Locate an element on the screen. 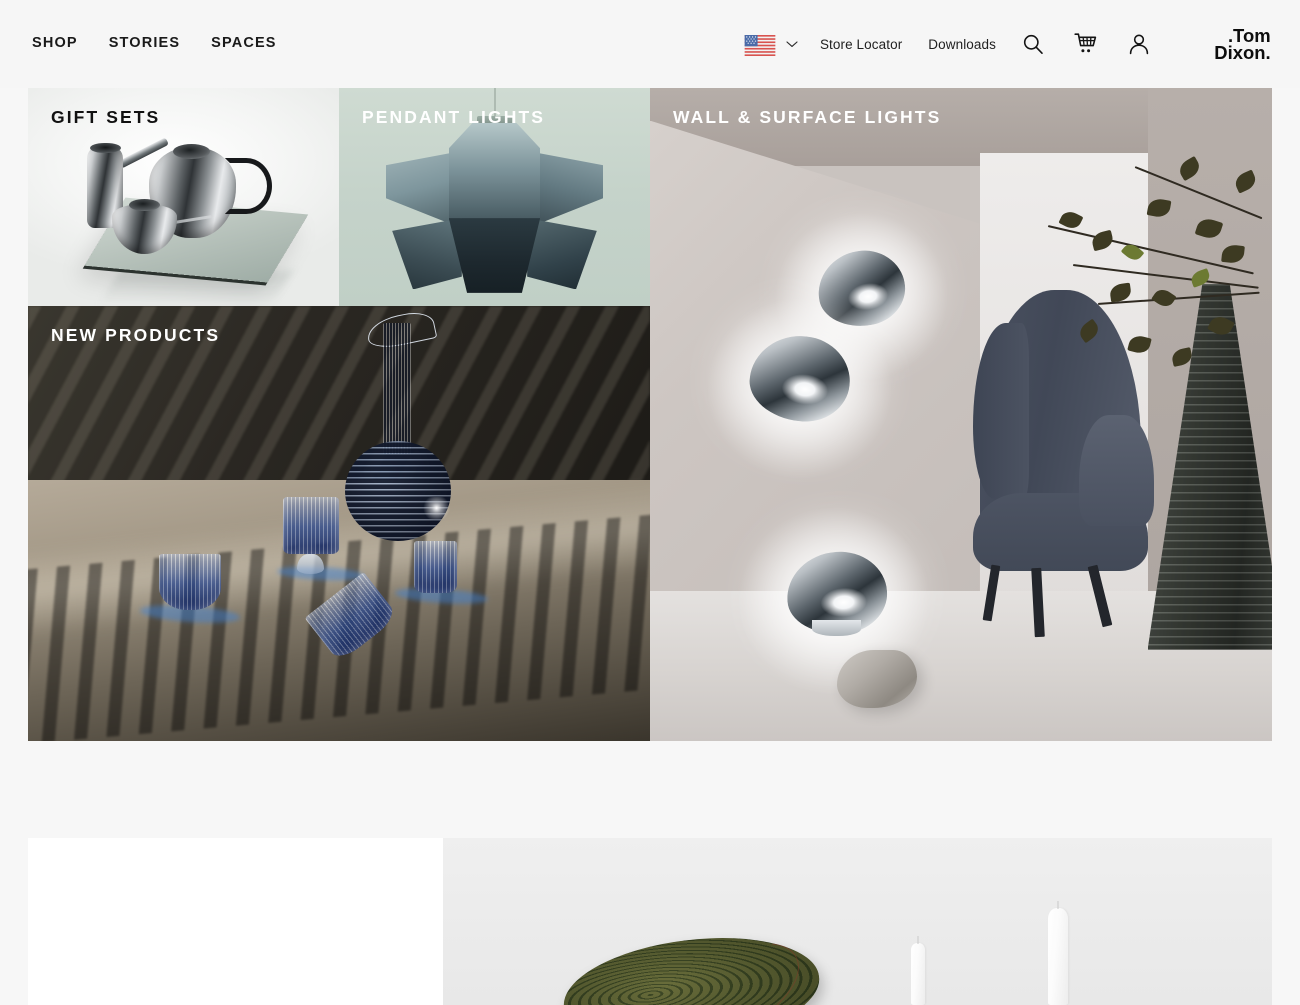 The width and height of the screenshot is (1300, 1005). us-flag-icon is located at coordinates (760, 45).